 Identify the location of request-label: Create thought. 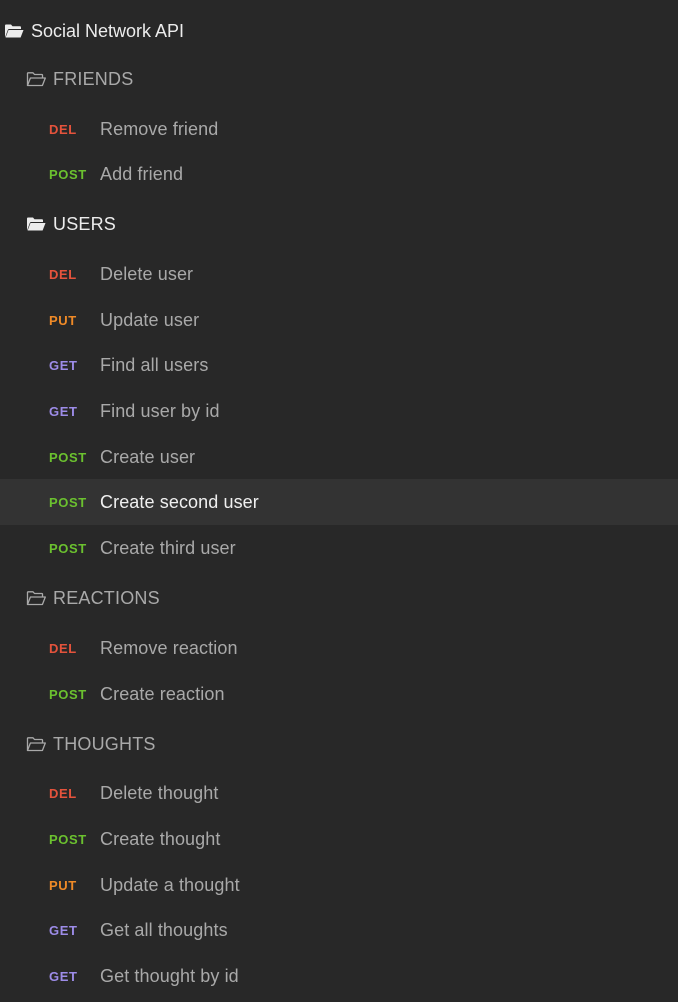
(160, 838).